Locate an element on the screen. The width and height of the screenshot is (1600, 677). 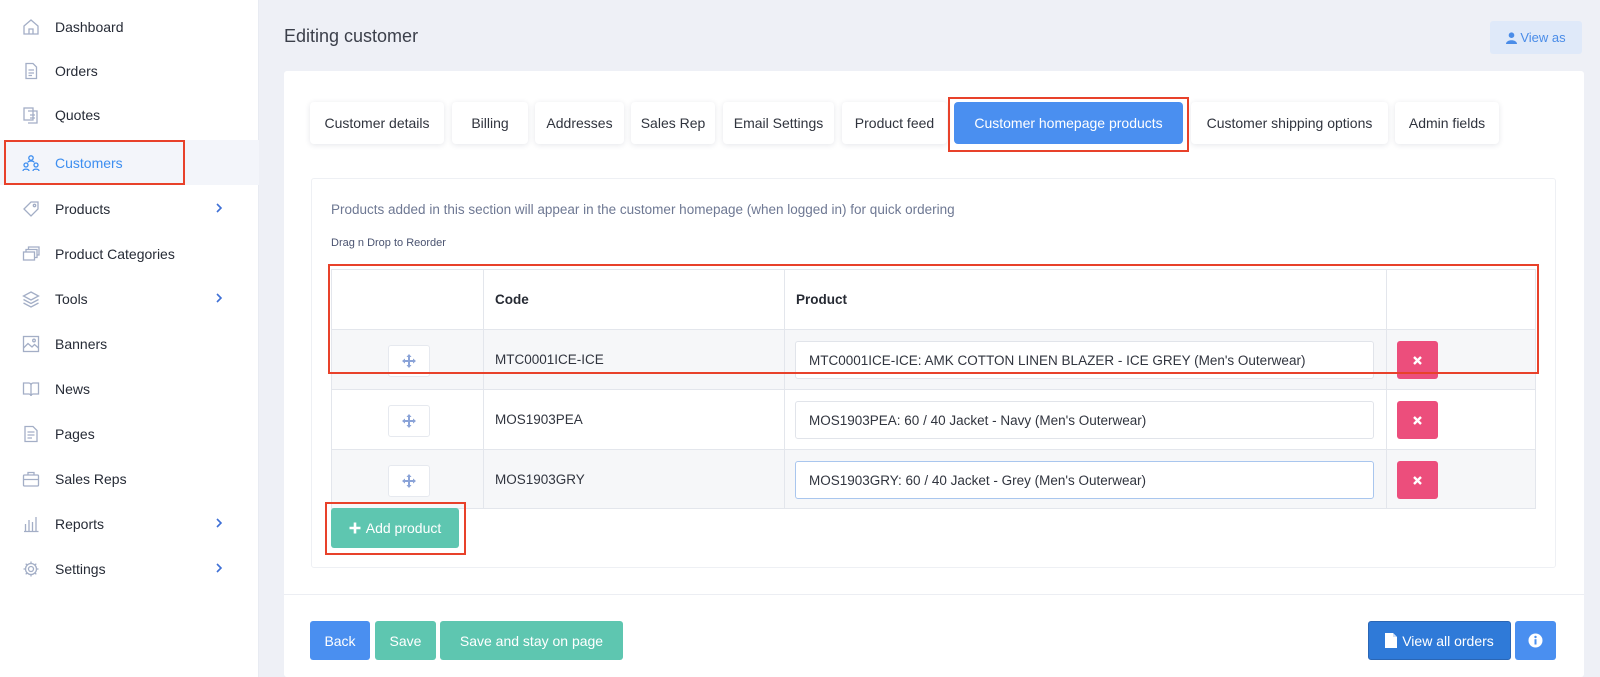
briefcase-icon is located at coordinates (31, 479).